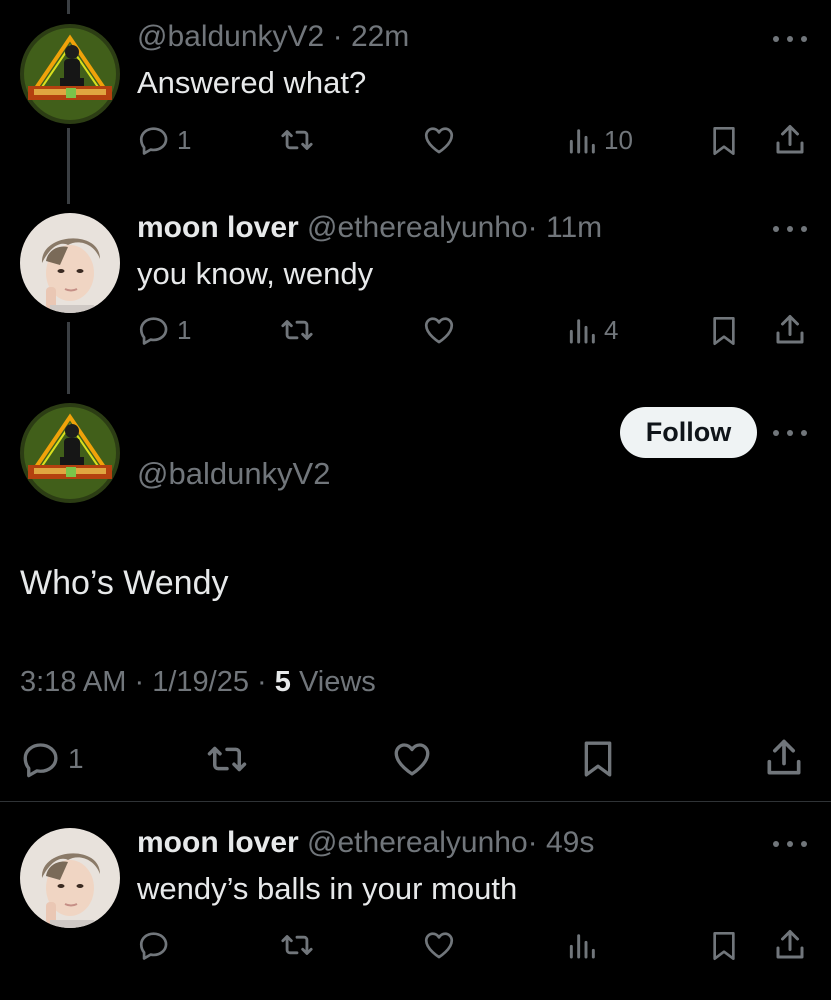 This screenshot has width=831, height=1000. What do you see at coordinates (327, 888) in the screenshot?
I see `tweet-text: wendy’s balls in your mouth` at bounding box center [327, 888].